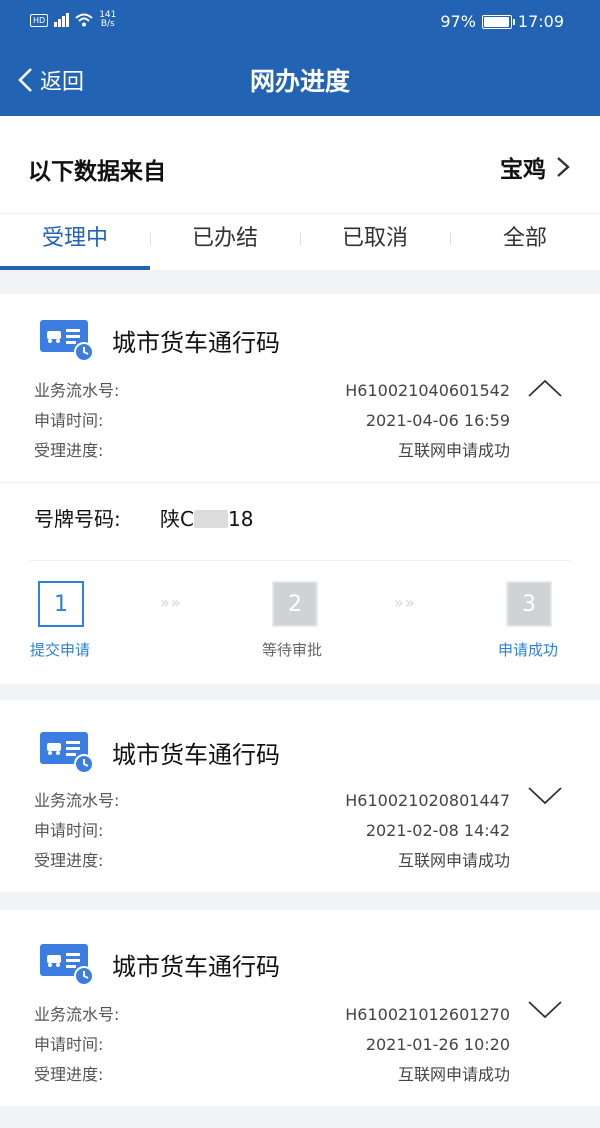 This screenshot has width=600, height=1128. Describe the element at coordinates (498, 21) in the screenshot. I see `battery-icon` at that location.